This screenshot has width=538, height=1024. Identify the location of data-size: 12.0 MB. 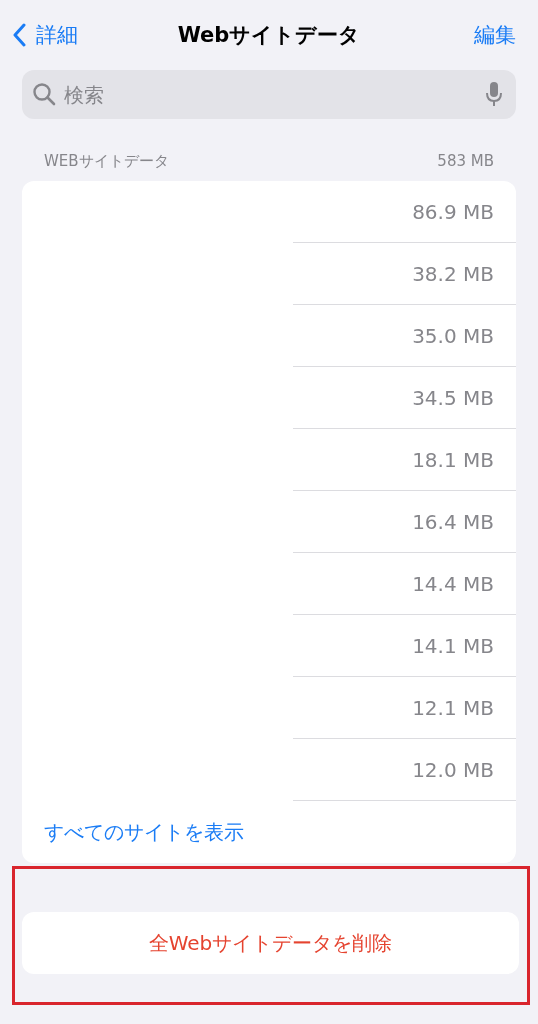
(453, 769).